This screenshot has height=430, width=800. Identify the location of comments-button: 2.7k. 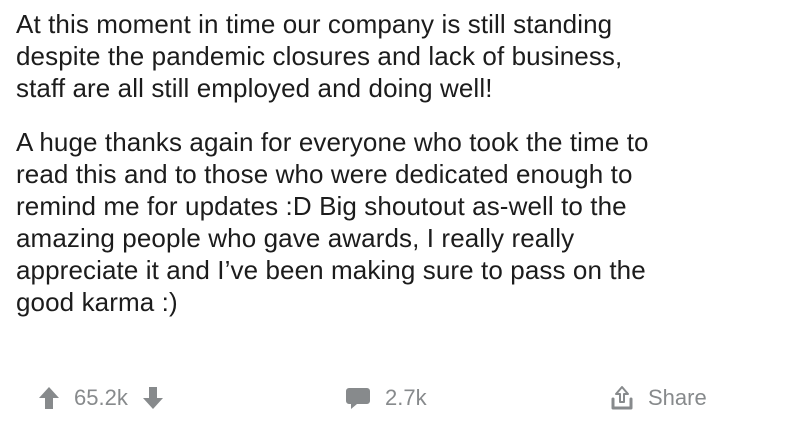
(386, 398).